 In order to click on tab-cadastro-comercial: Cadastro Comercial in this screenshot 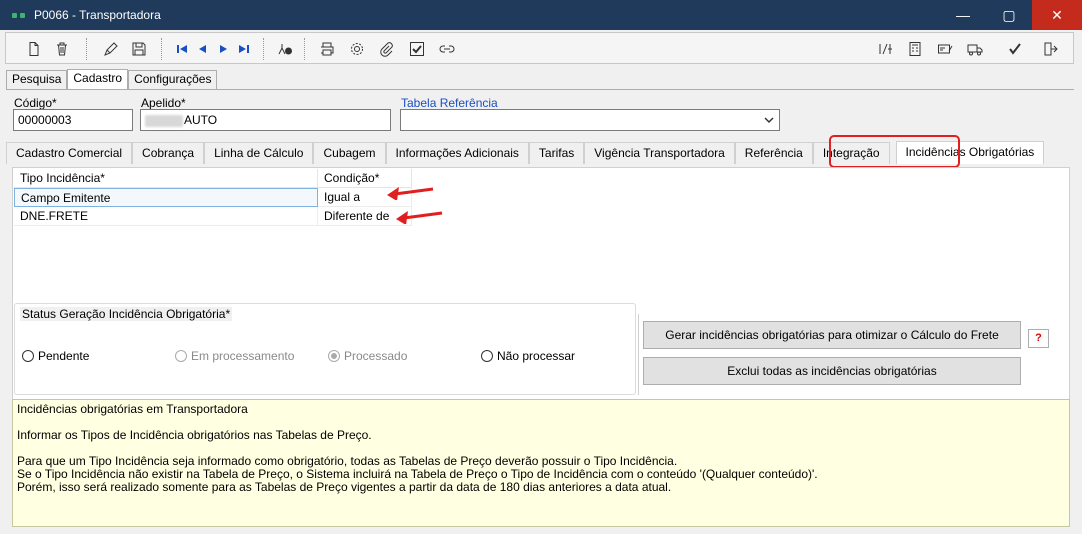, I will do `click(69, 153)`.